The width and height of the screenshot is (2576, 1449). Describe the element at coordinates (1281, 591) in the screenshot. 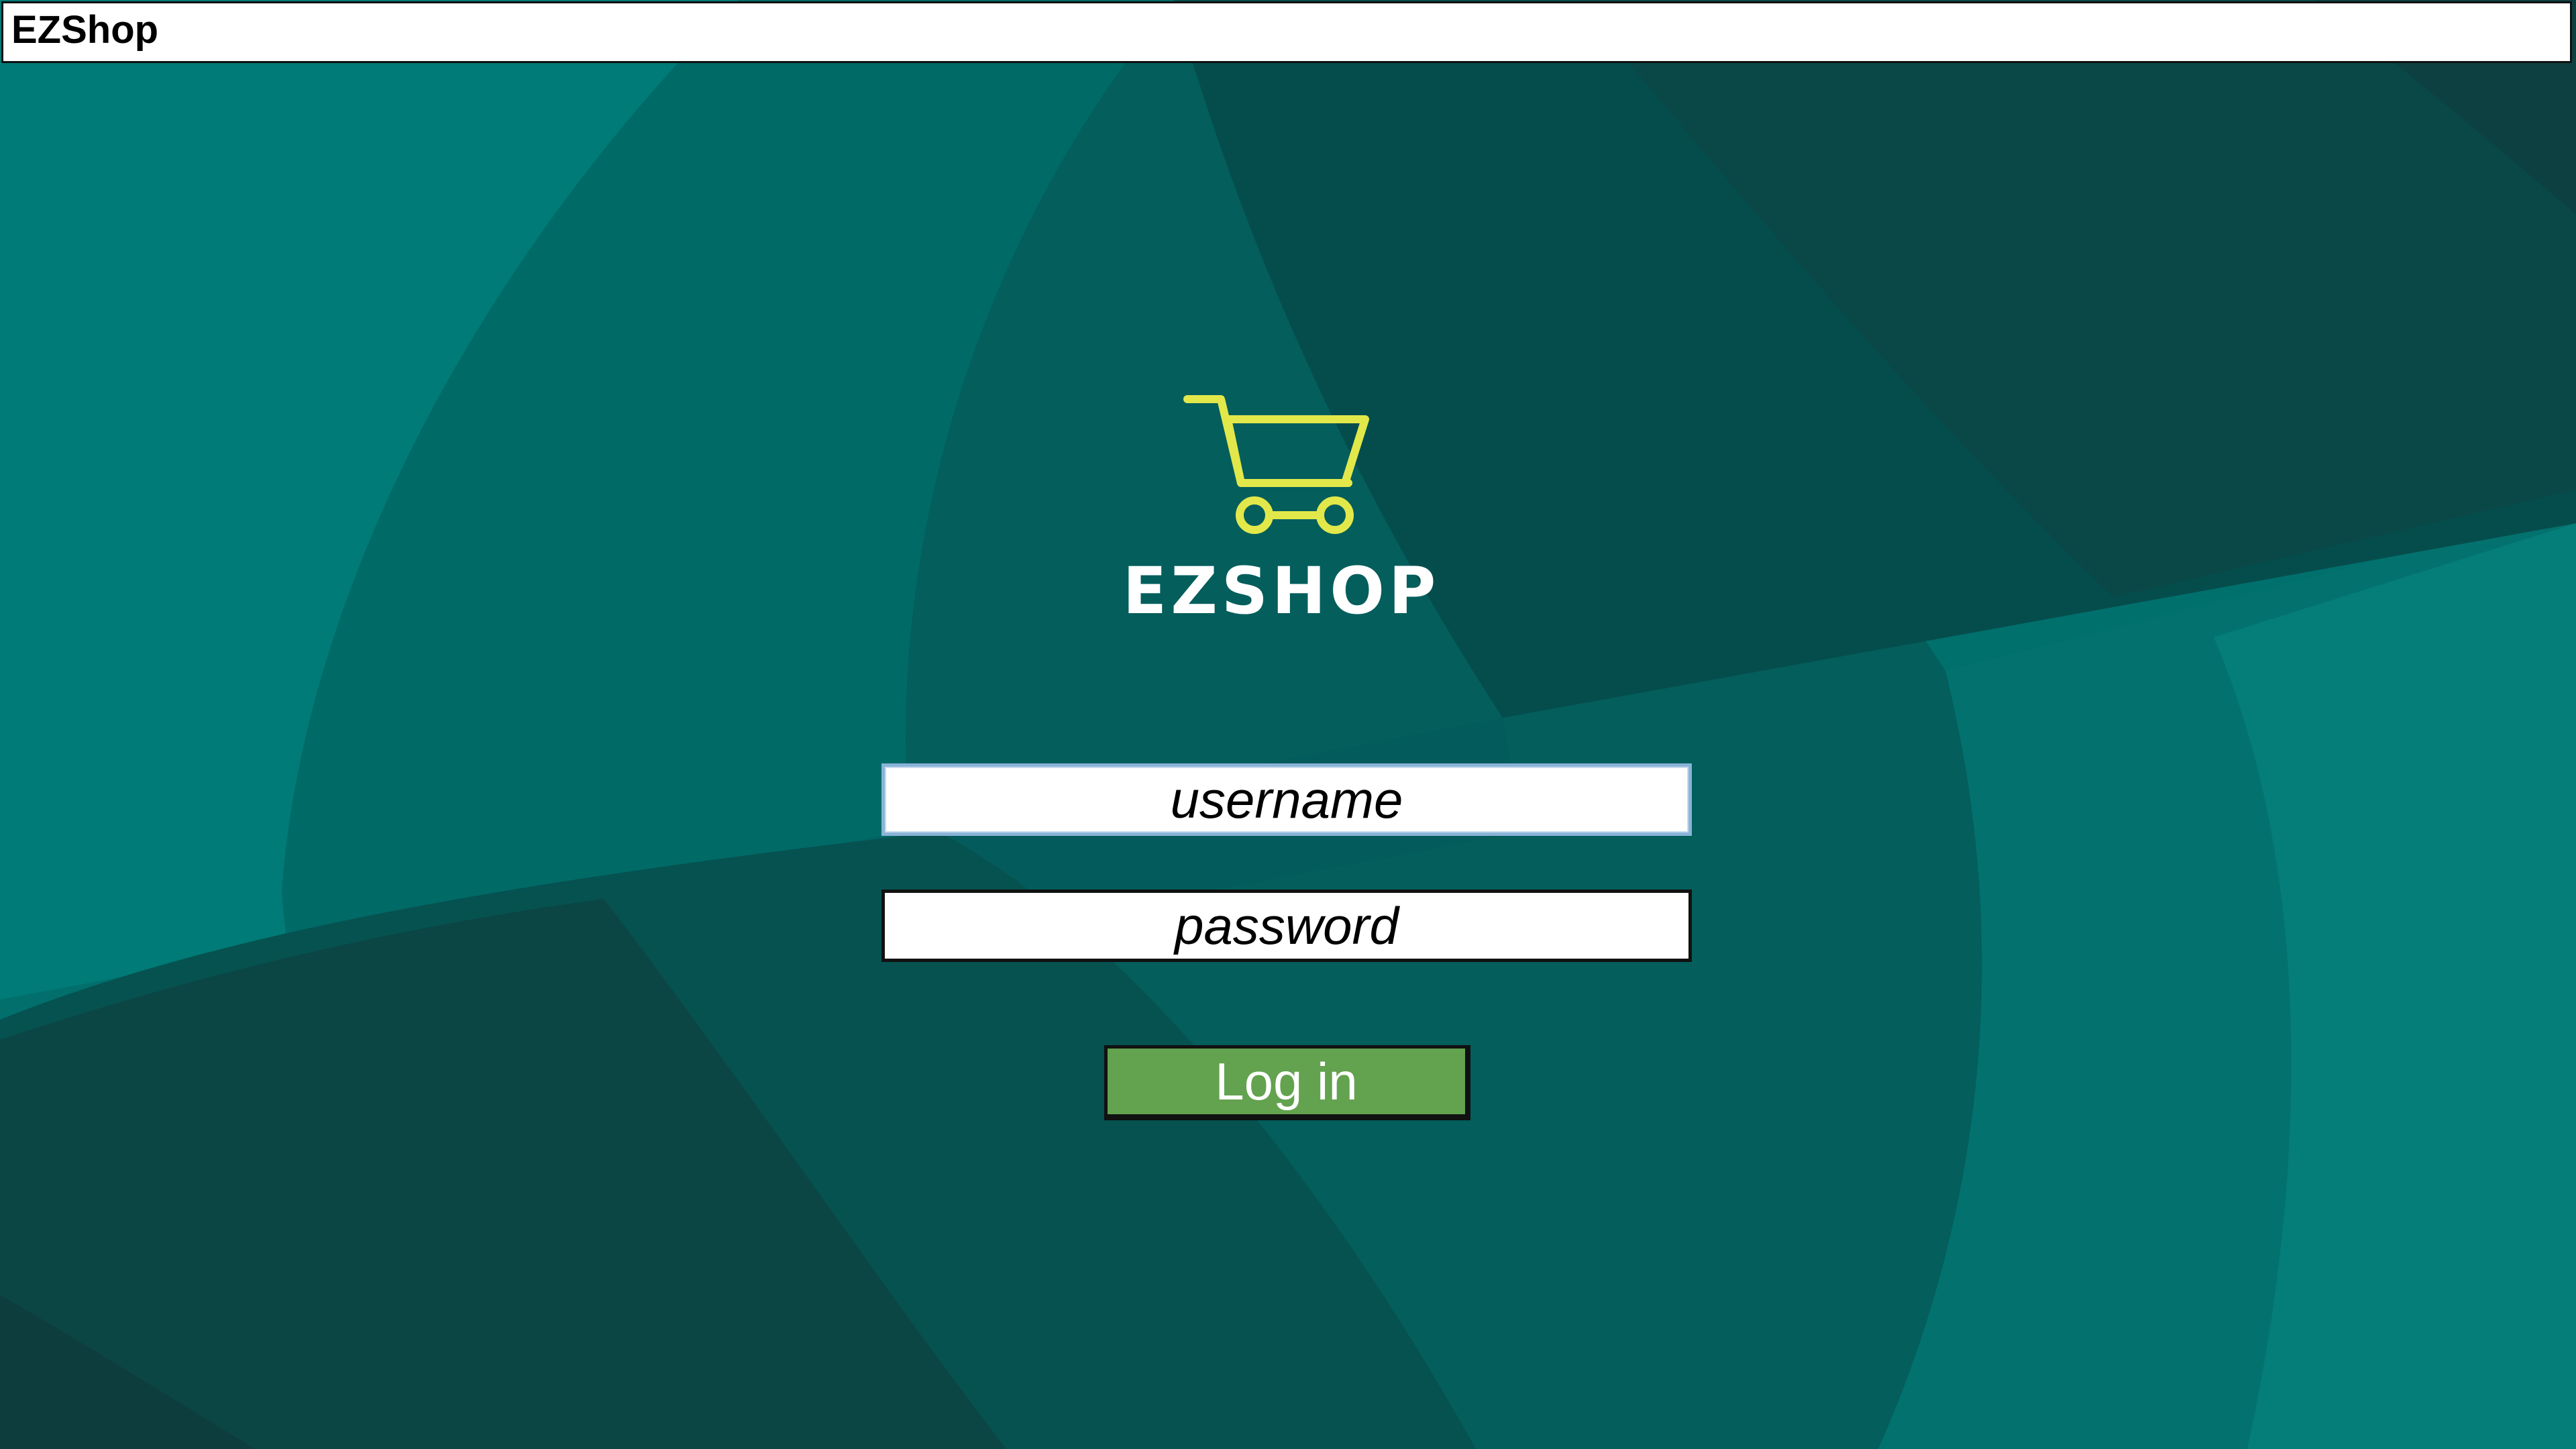

I see `logo-wordmark: EZSHOP` at that location.